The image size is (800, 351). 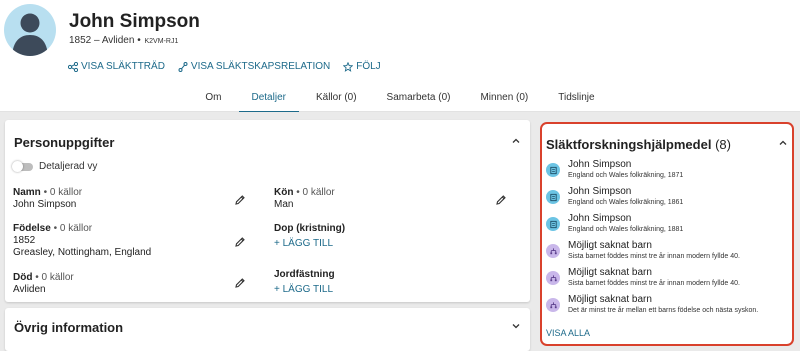 What do you see at coordinates (69, 327) in the screenshot?
I see `other-info-title: Övrig information` at bounding box center [69, 327].